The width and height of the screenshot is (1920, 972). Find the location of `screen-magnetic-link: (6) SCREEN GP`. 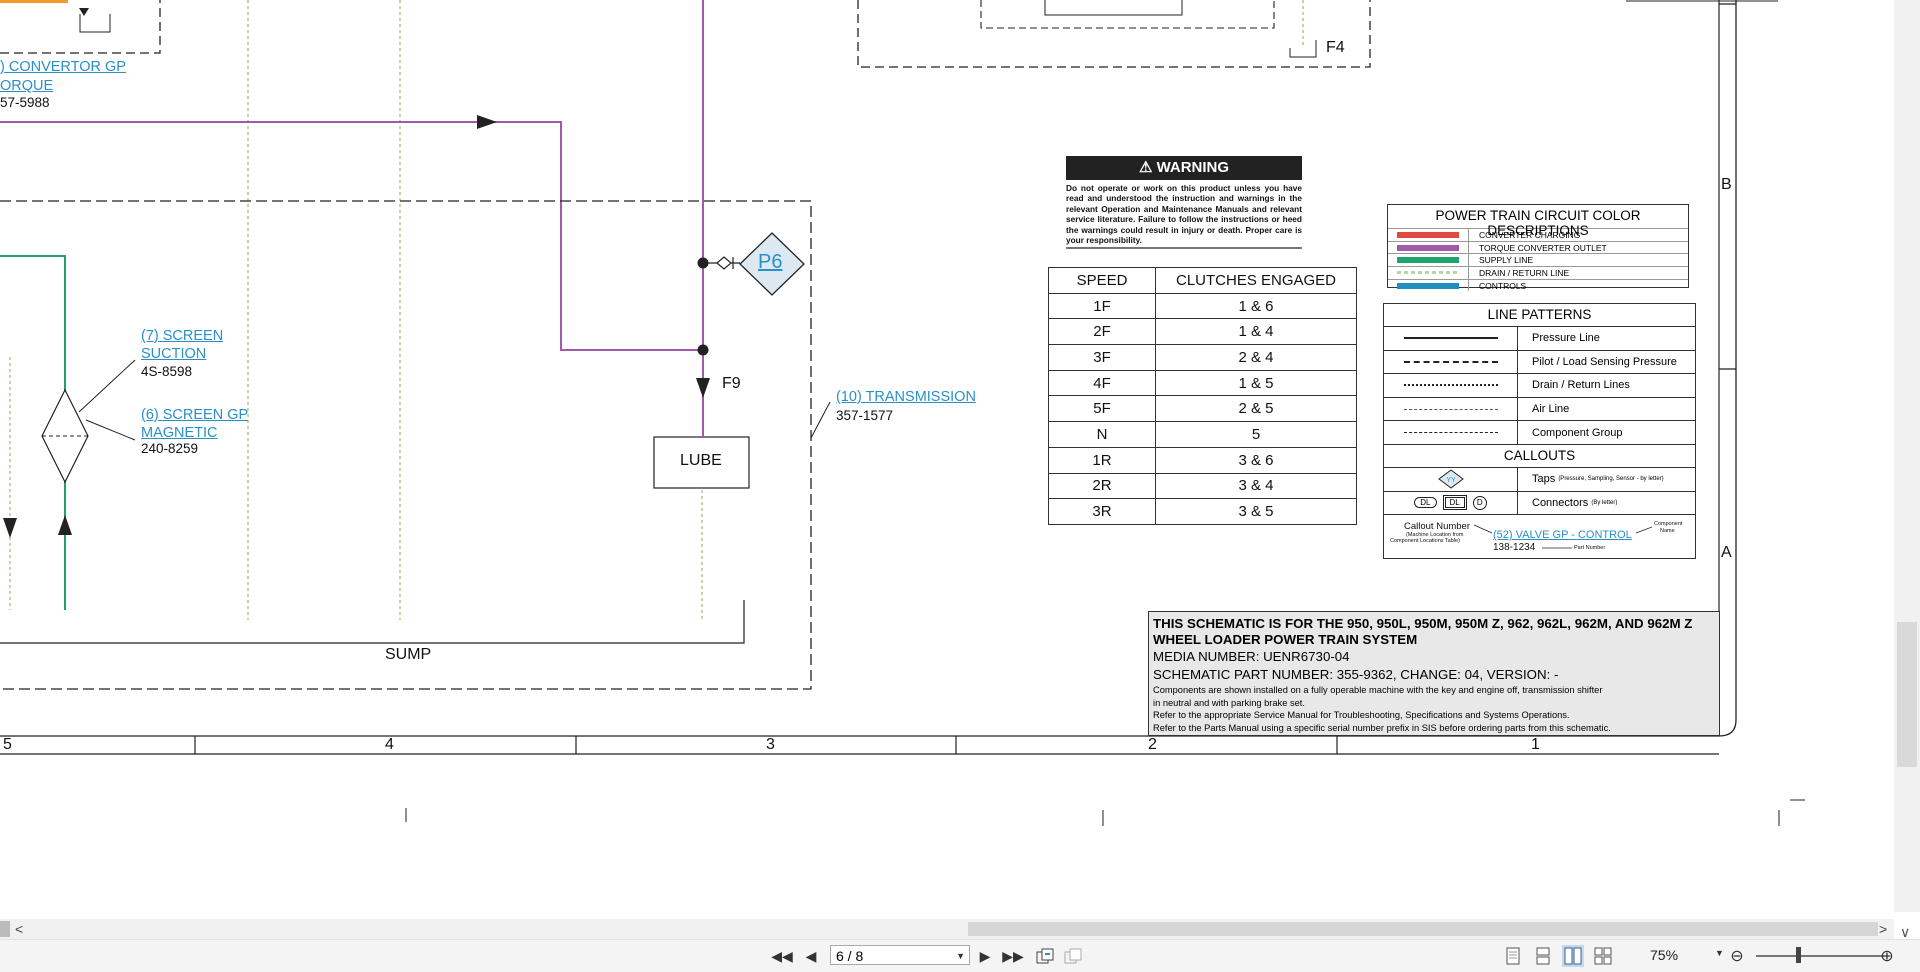

screen-magnetic-link: (6) SCREEN GP is located at coordinates (194, 415).